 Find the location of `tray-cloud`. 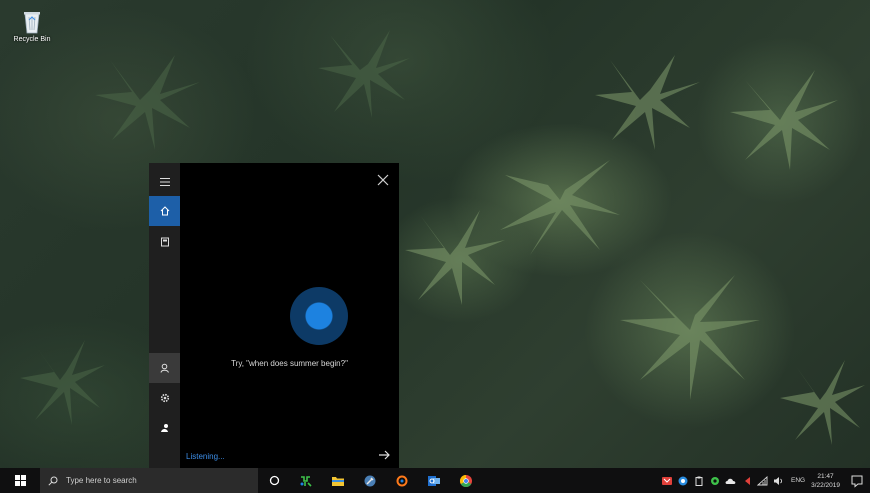

tray-cloud is located at coordinates (731, 481).